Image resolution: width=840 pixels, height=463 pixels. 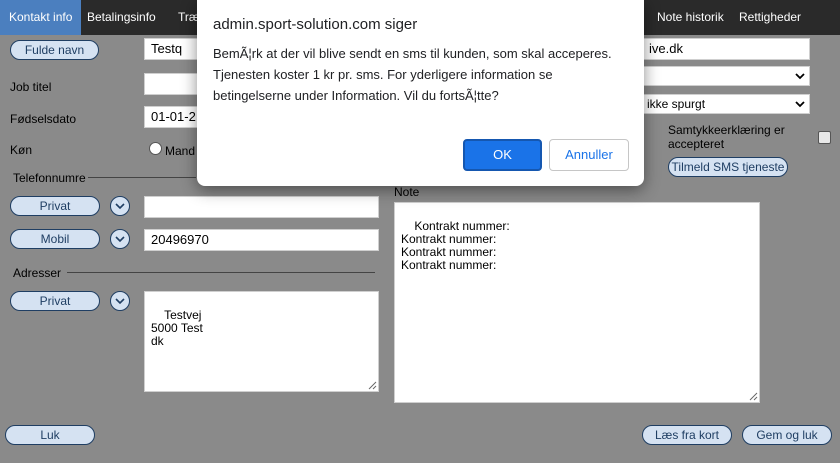 I want to click on full-name-button: Fulde navn, so click(x=54, y=50).